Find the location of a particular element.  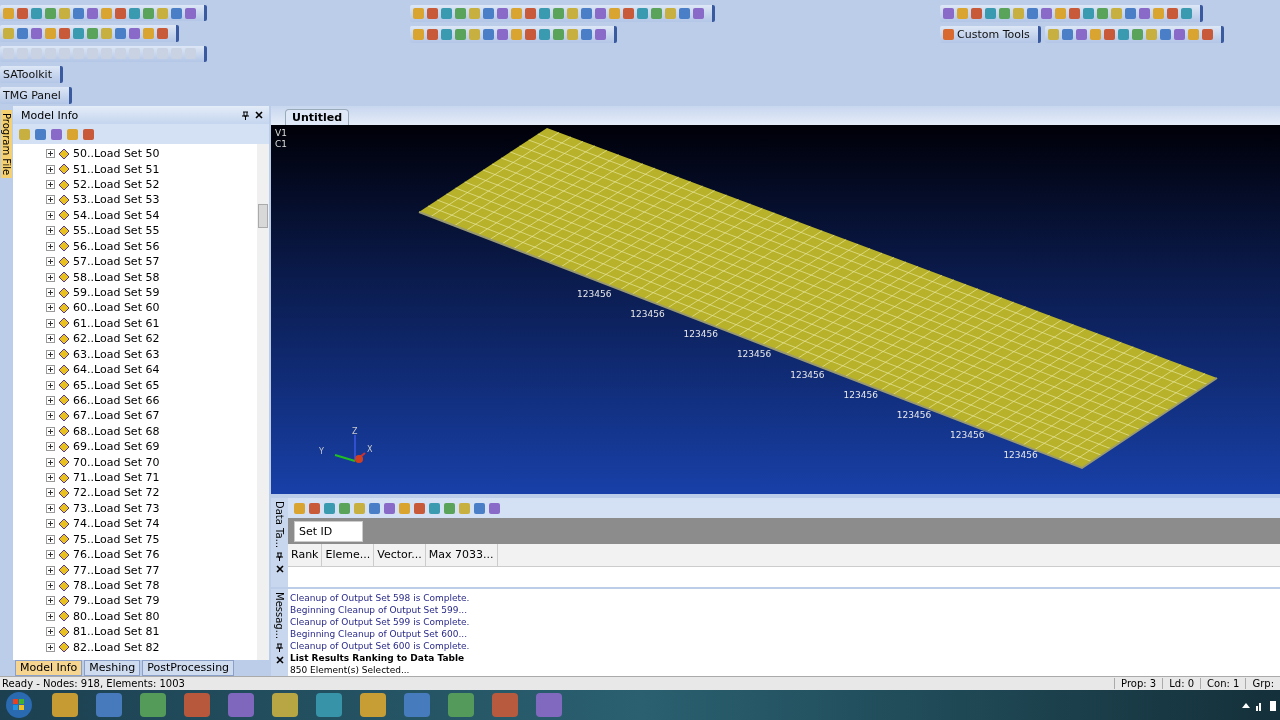

tree-item: 52..Load Set 52 is located at coordinates (116, 185).